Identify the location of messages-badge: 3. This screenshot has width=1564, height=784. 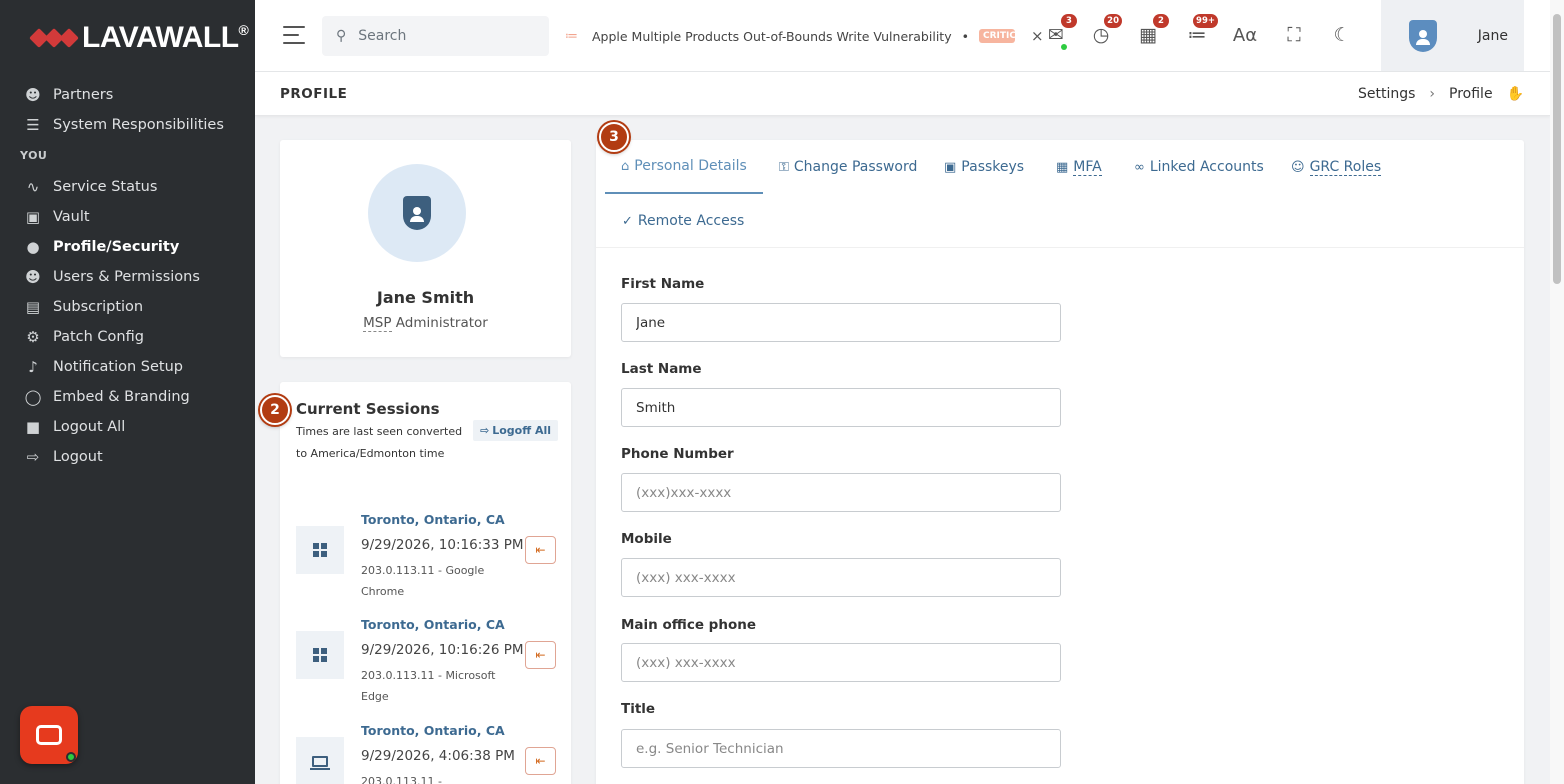
(1069, 21).